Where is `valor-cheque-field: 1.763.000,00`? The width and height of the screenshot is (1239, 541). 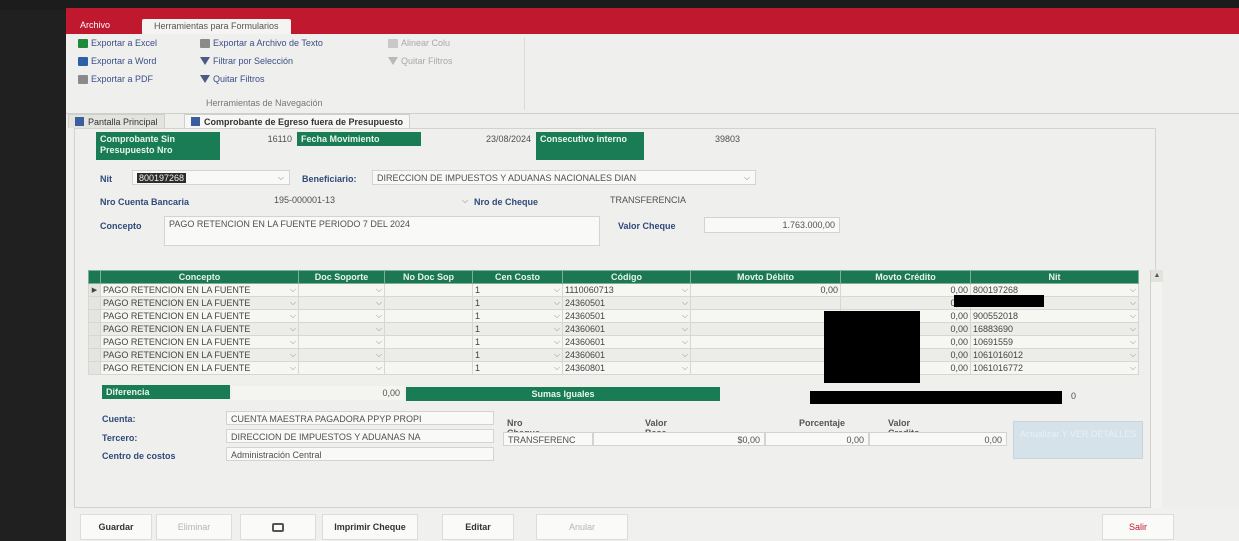 valor-cheque-field: 1.763.000,00 is located at coordinates (772, 225).